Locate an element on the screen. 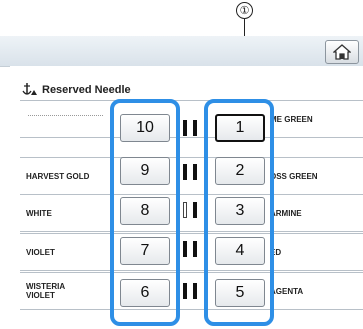 This screenshot has height=329, width=363. row-color-name: ARMINE is located at coordinates (286, 213).